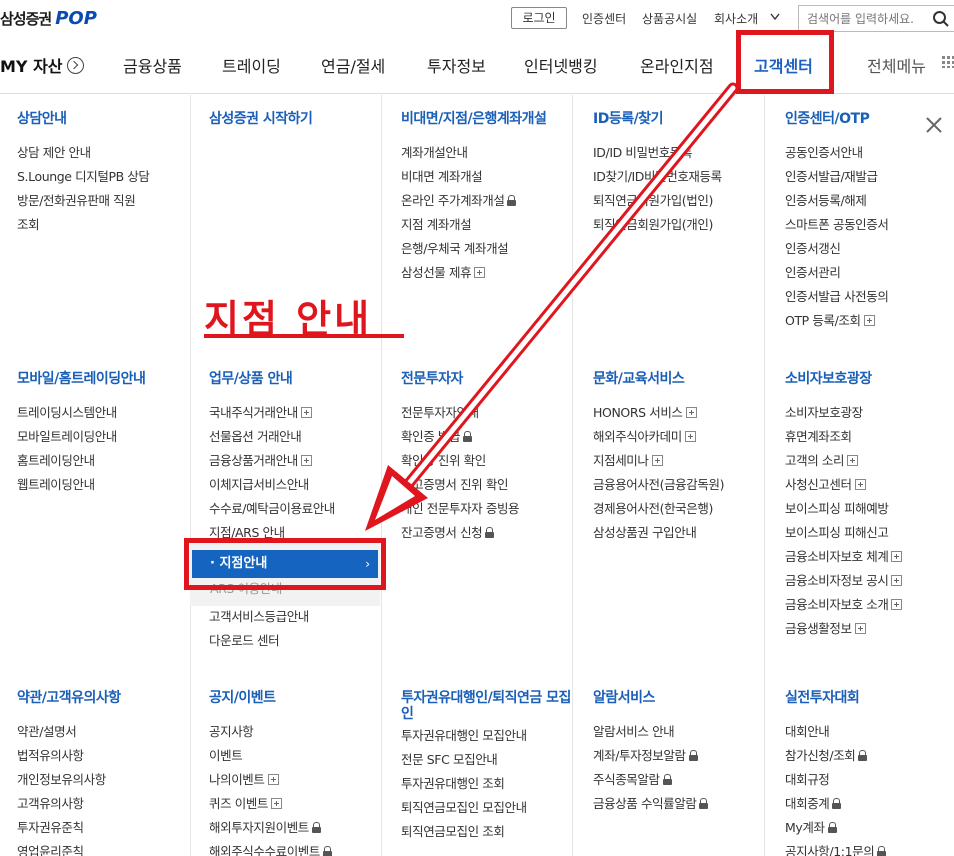  What do you see at coordinates (869, 153) in the screenshot?
I see `menu-link: 공동인증서안내` at bounding box center [869, 153].